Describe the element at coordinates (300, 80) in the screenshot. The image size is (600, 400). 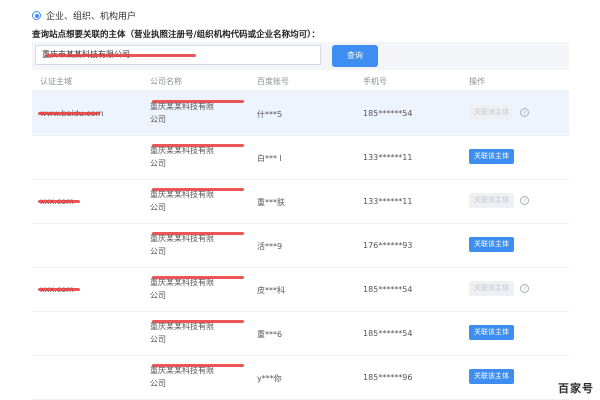
I see `table-header: 认证主域 公司名称 百度账号 手机号 操作` at that location.